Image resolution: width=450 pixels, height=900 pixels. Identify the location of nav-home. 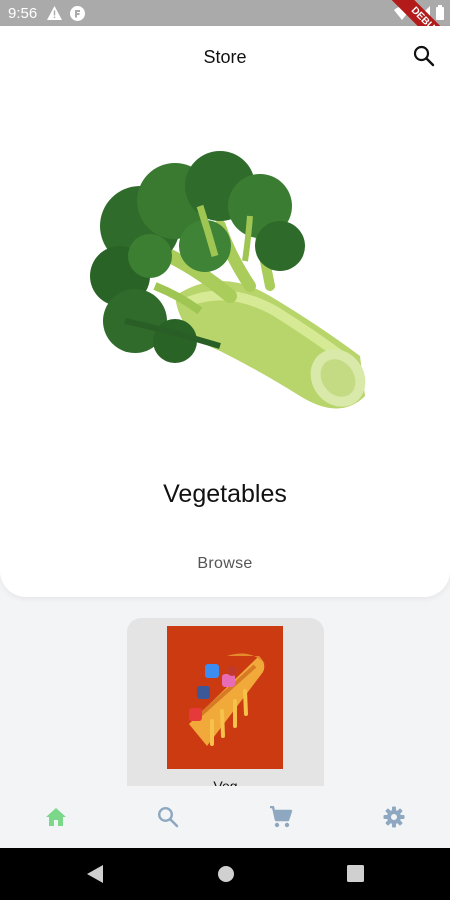
(56, 817).